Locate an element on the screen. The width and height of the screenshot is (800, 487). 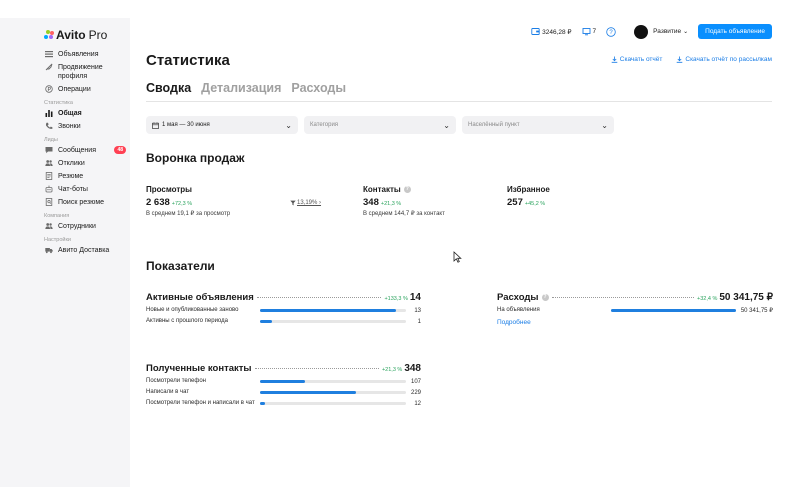
active-listings-value: 14 is located at coordinates (415, 297).